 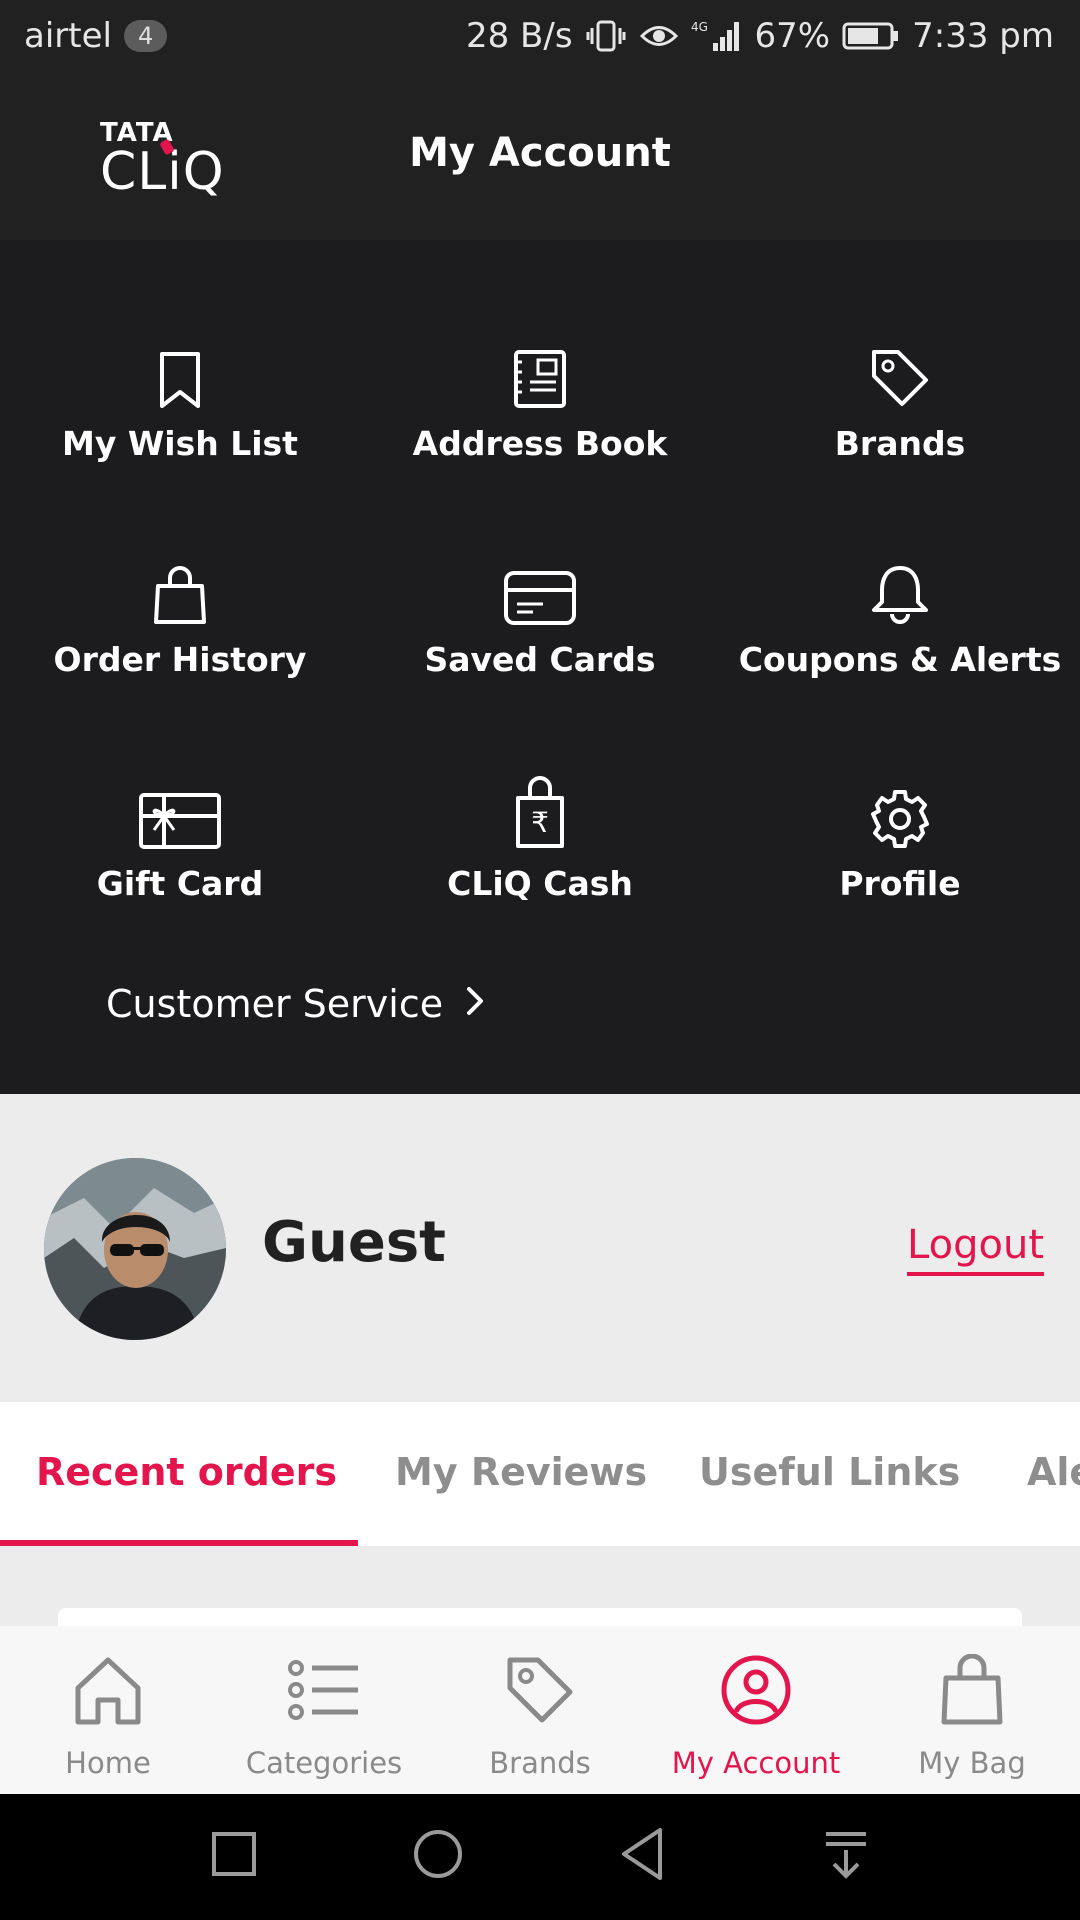 I want to click on menu-item-label: CLiQ Cash, so click(x=540, y=883).